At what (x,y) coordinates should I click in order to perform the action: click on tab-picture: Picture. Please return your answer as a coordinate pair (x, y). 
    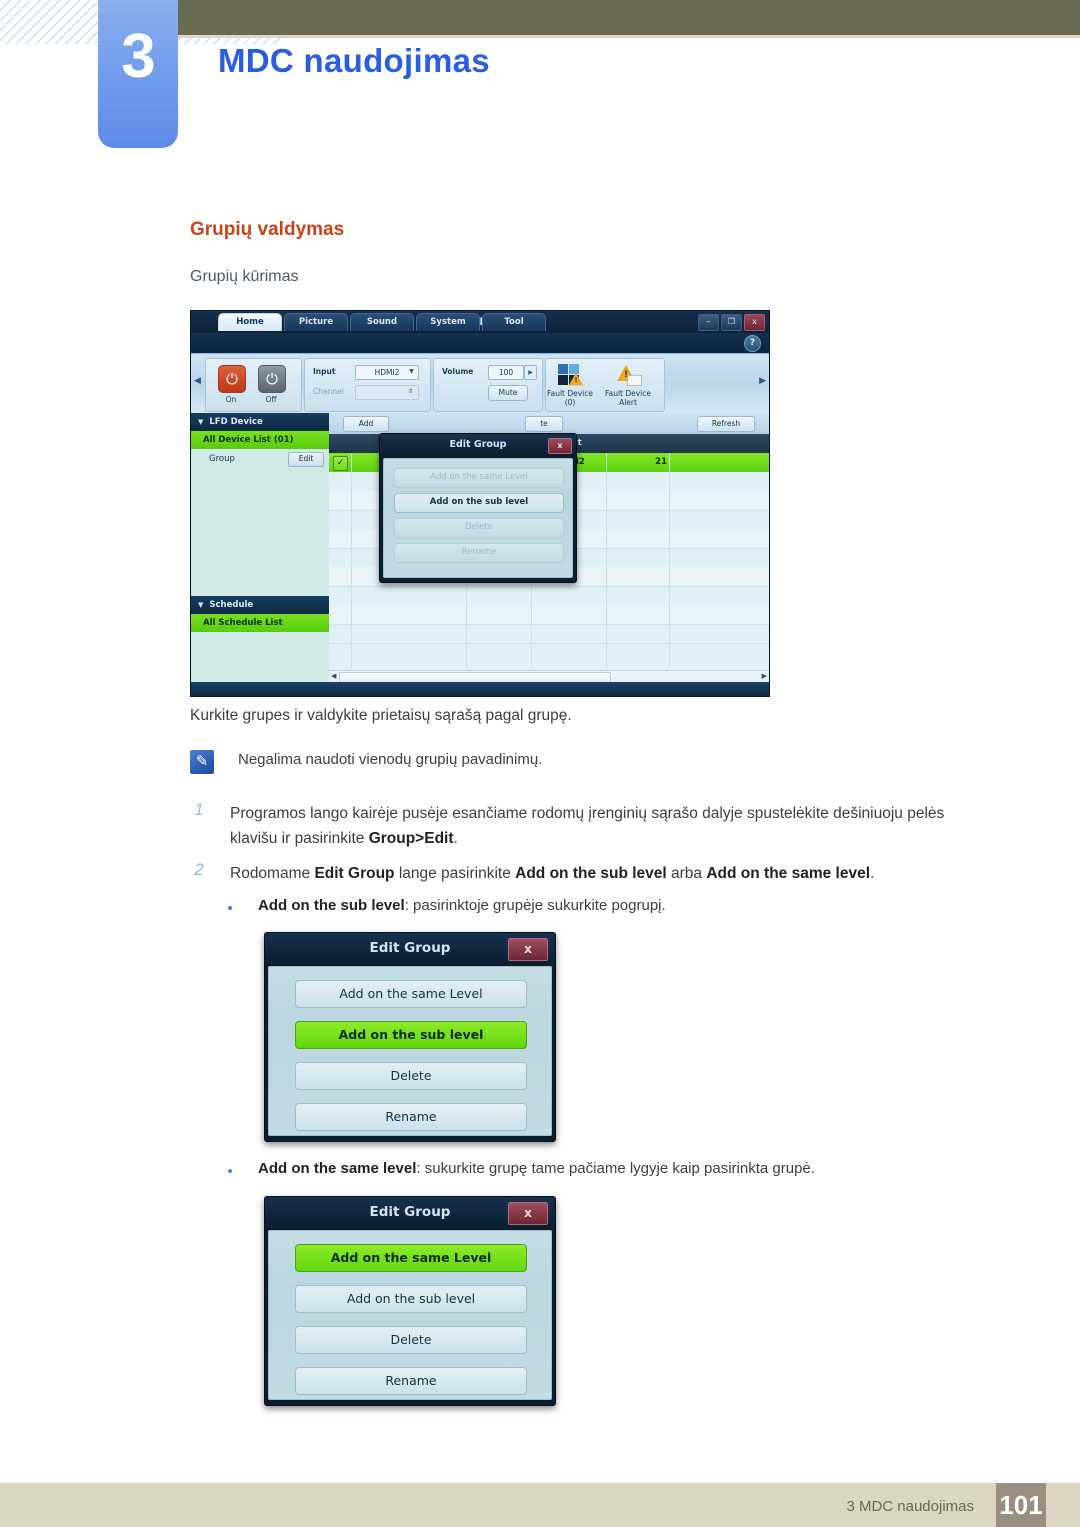
    Looking at the image, I should click on (316, 322).